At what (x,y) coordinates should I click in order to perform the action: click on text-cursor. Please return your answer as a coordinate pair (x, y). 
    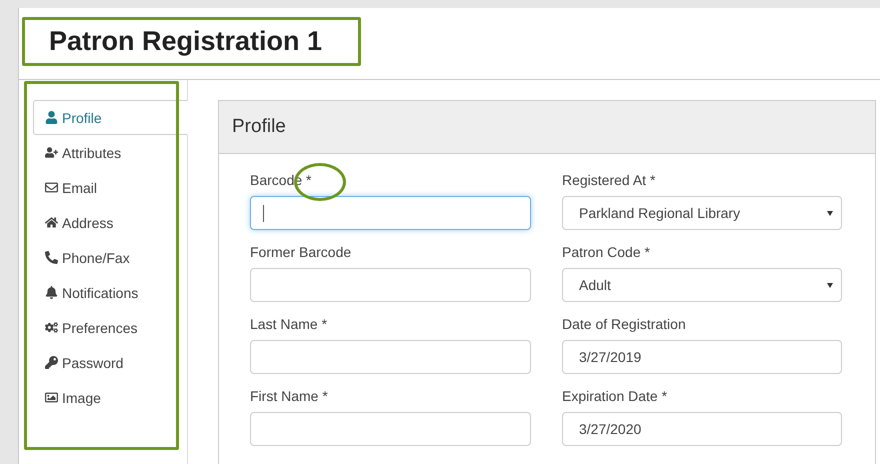
    Looking at the image, I should click on (263, 213).